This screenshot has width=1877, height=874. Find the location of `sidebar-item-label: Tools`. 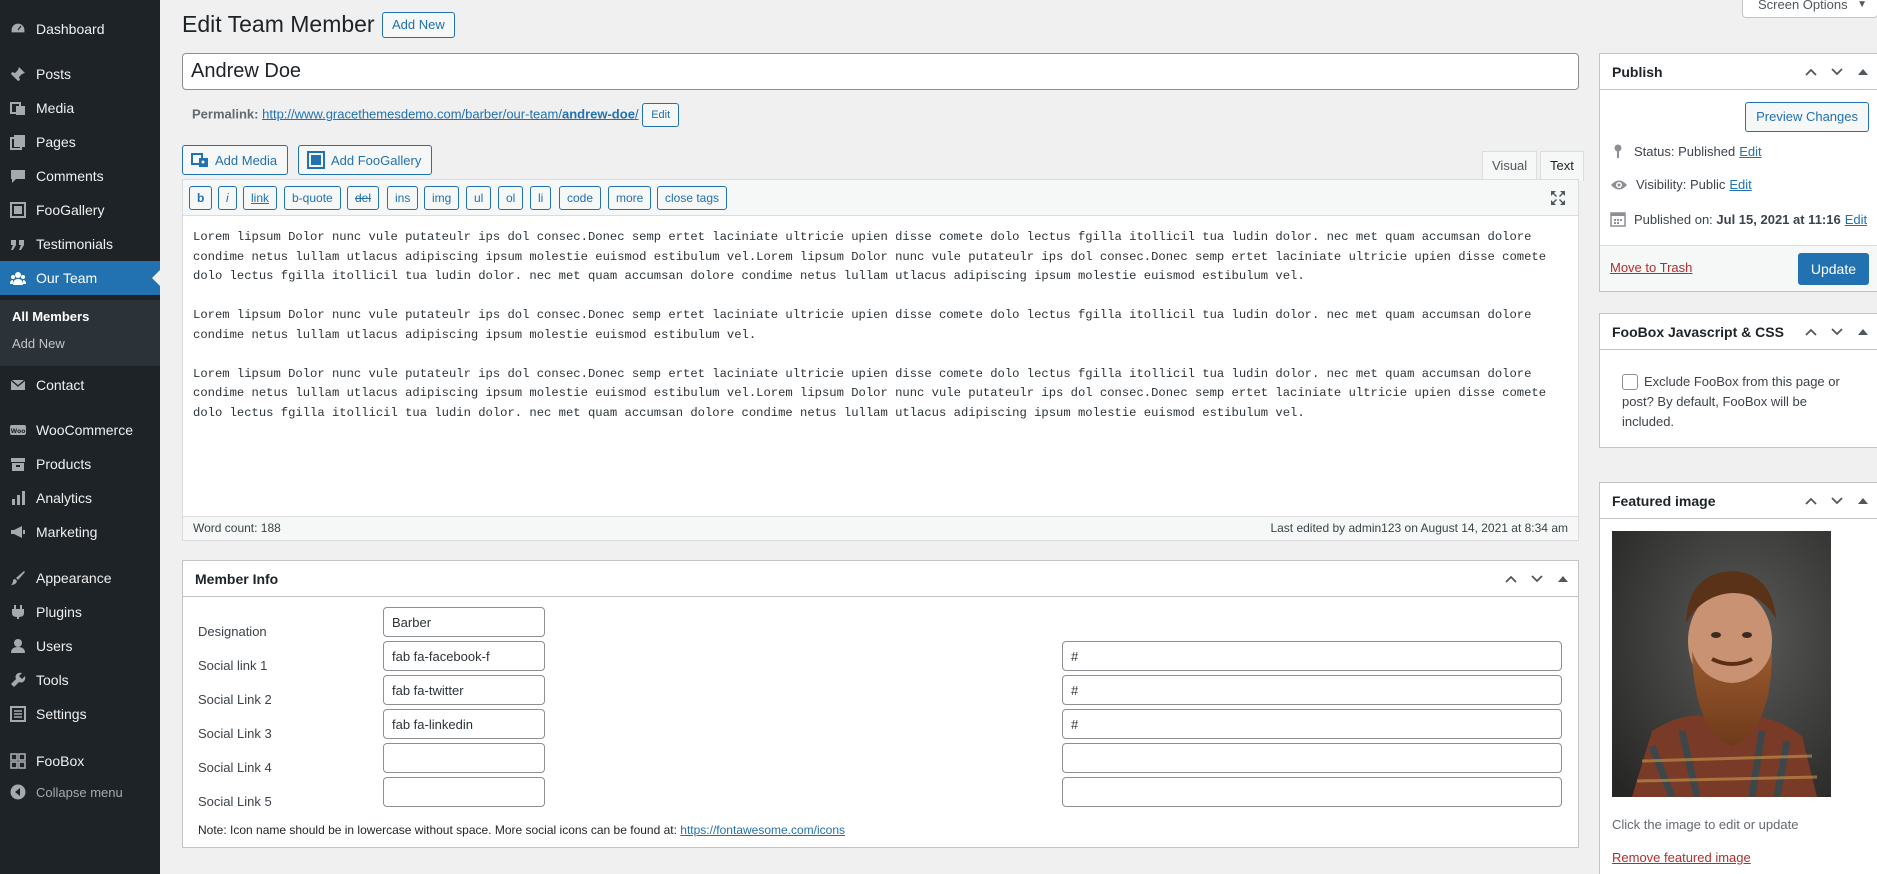

sidebar-item-label: Tools is located at coordinates (52, 680).